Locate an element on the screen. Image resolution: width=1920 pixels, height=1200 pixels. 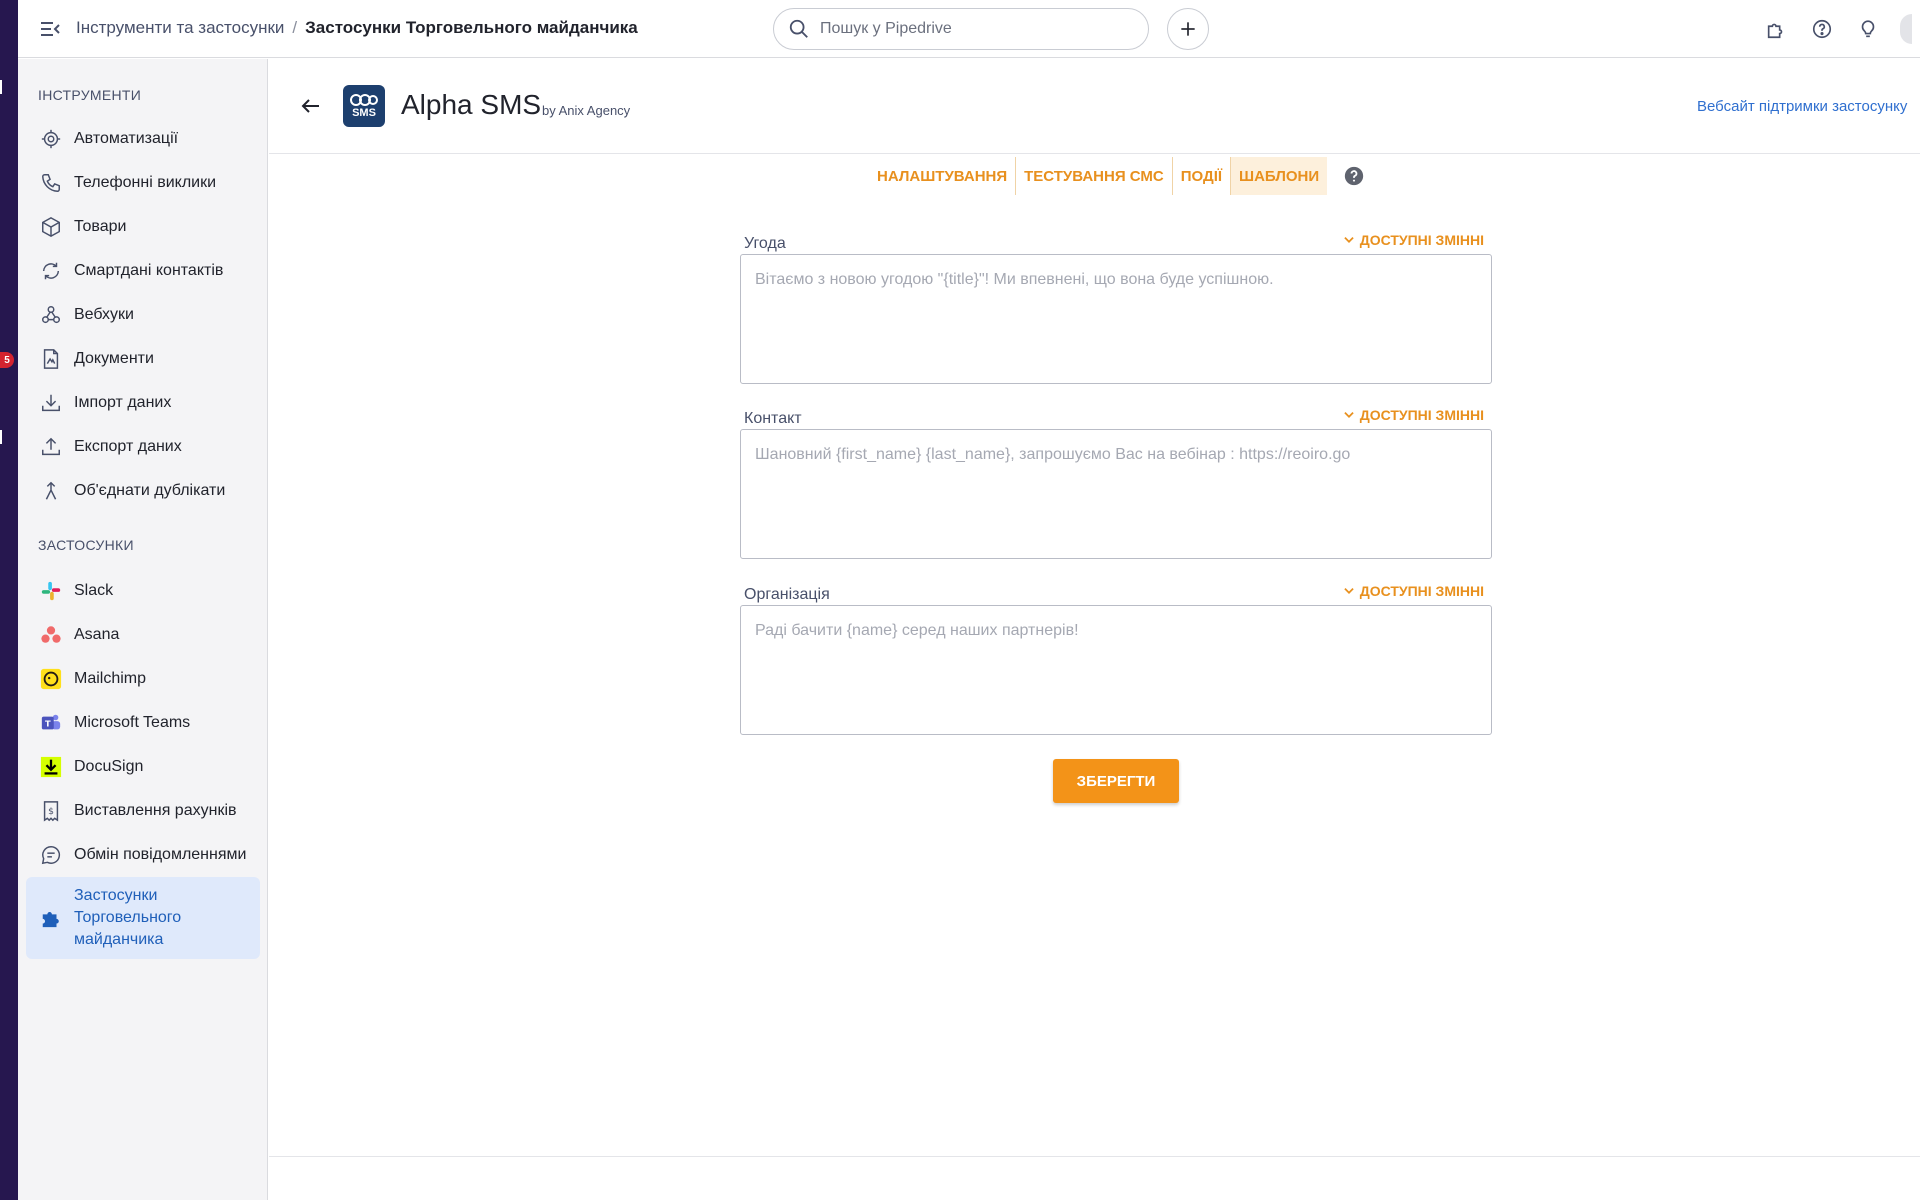
help-icon is located at coordinates (1822, 29).